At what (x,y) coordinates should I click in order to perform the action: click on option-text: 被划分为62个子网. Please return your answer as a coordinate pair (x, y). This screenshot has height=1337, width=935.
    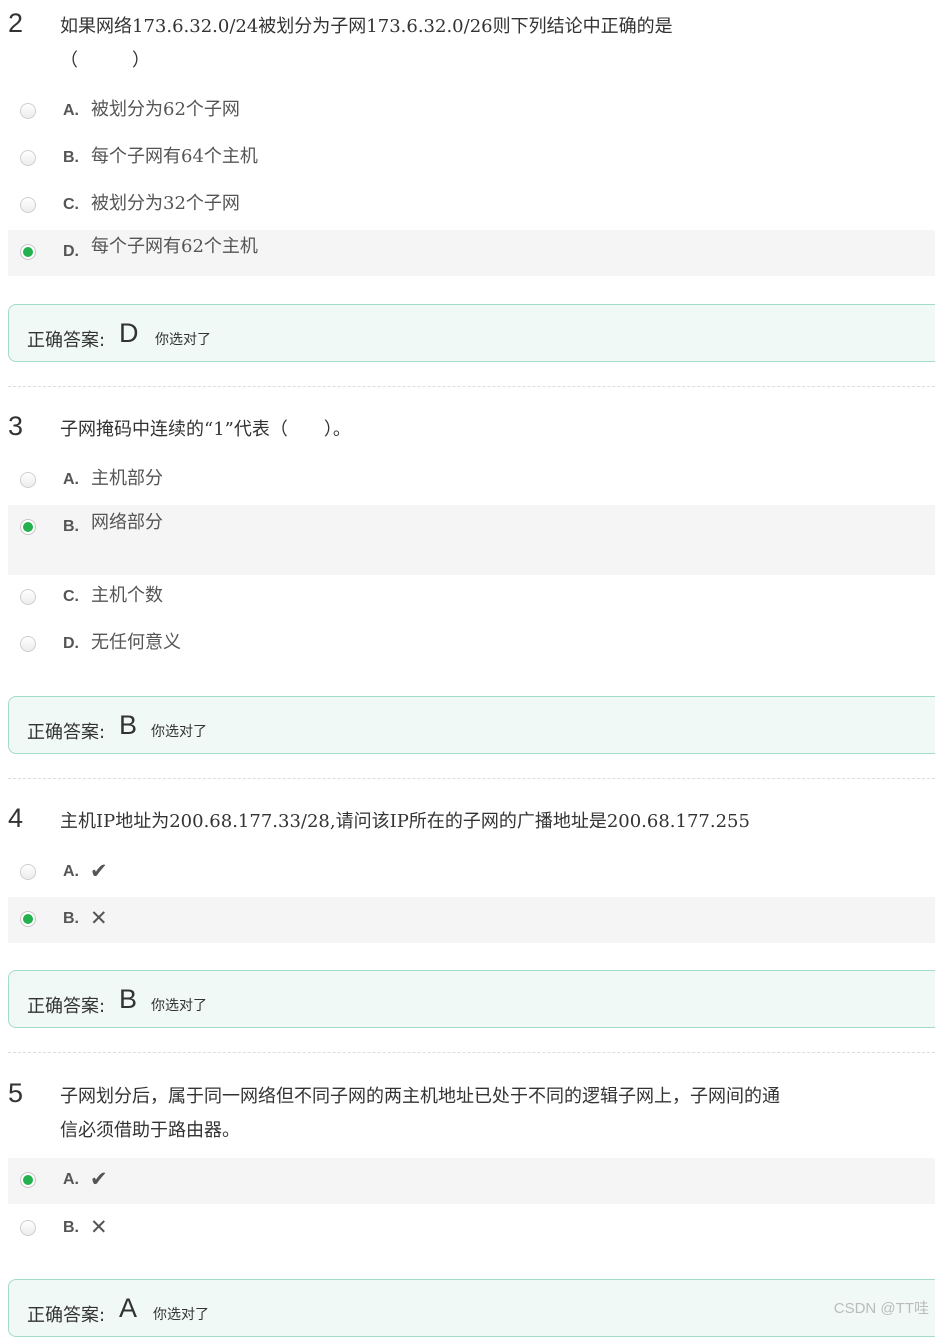
    Looking at the image, I should click on (165, 109).